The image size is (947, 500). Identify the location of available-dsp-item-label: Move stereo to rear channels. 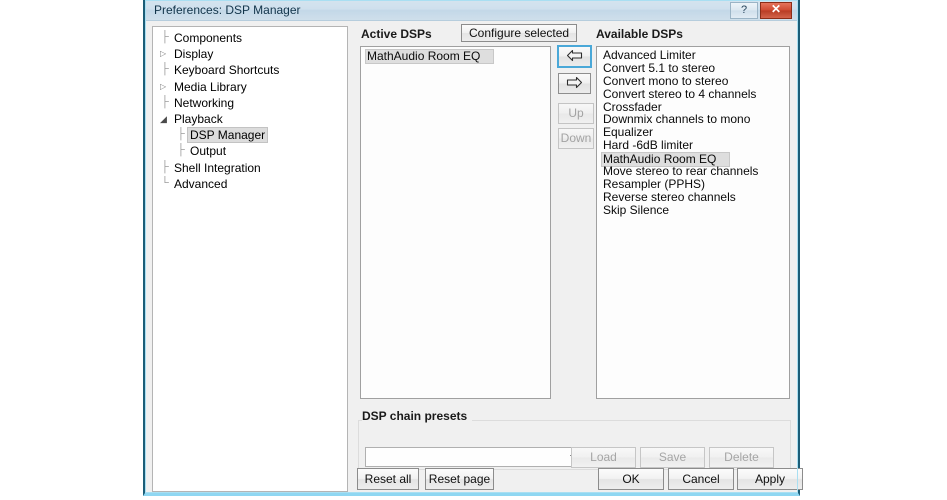
(681, 171).